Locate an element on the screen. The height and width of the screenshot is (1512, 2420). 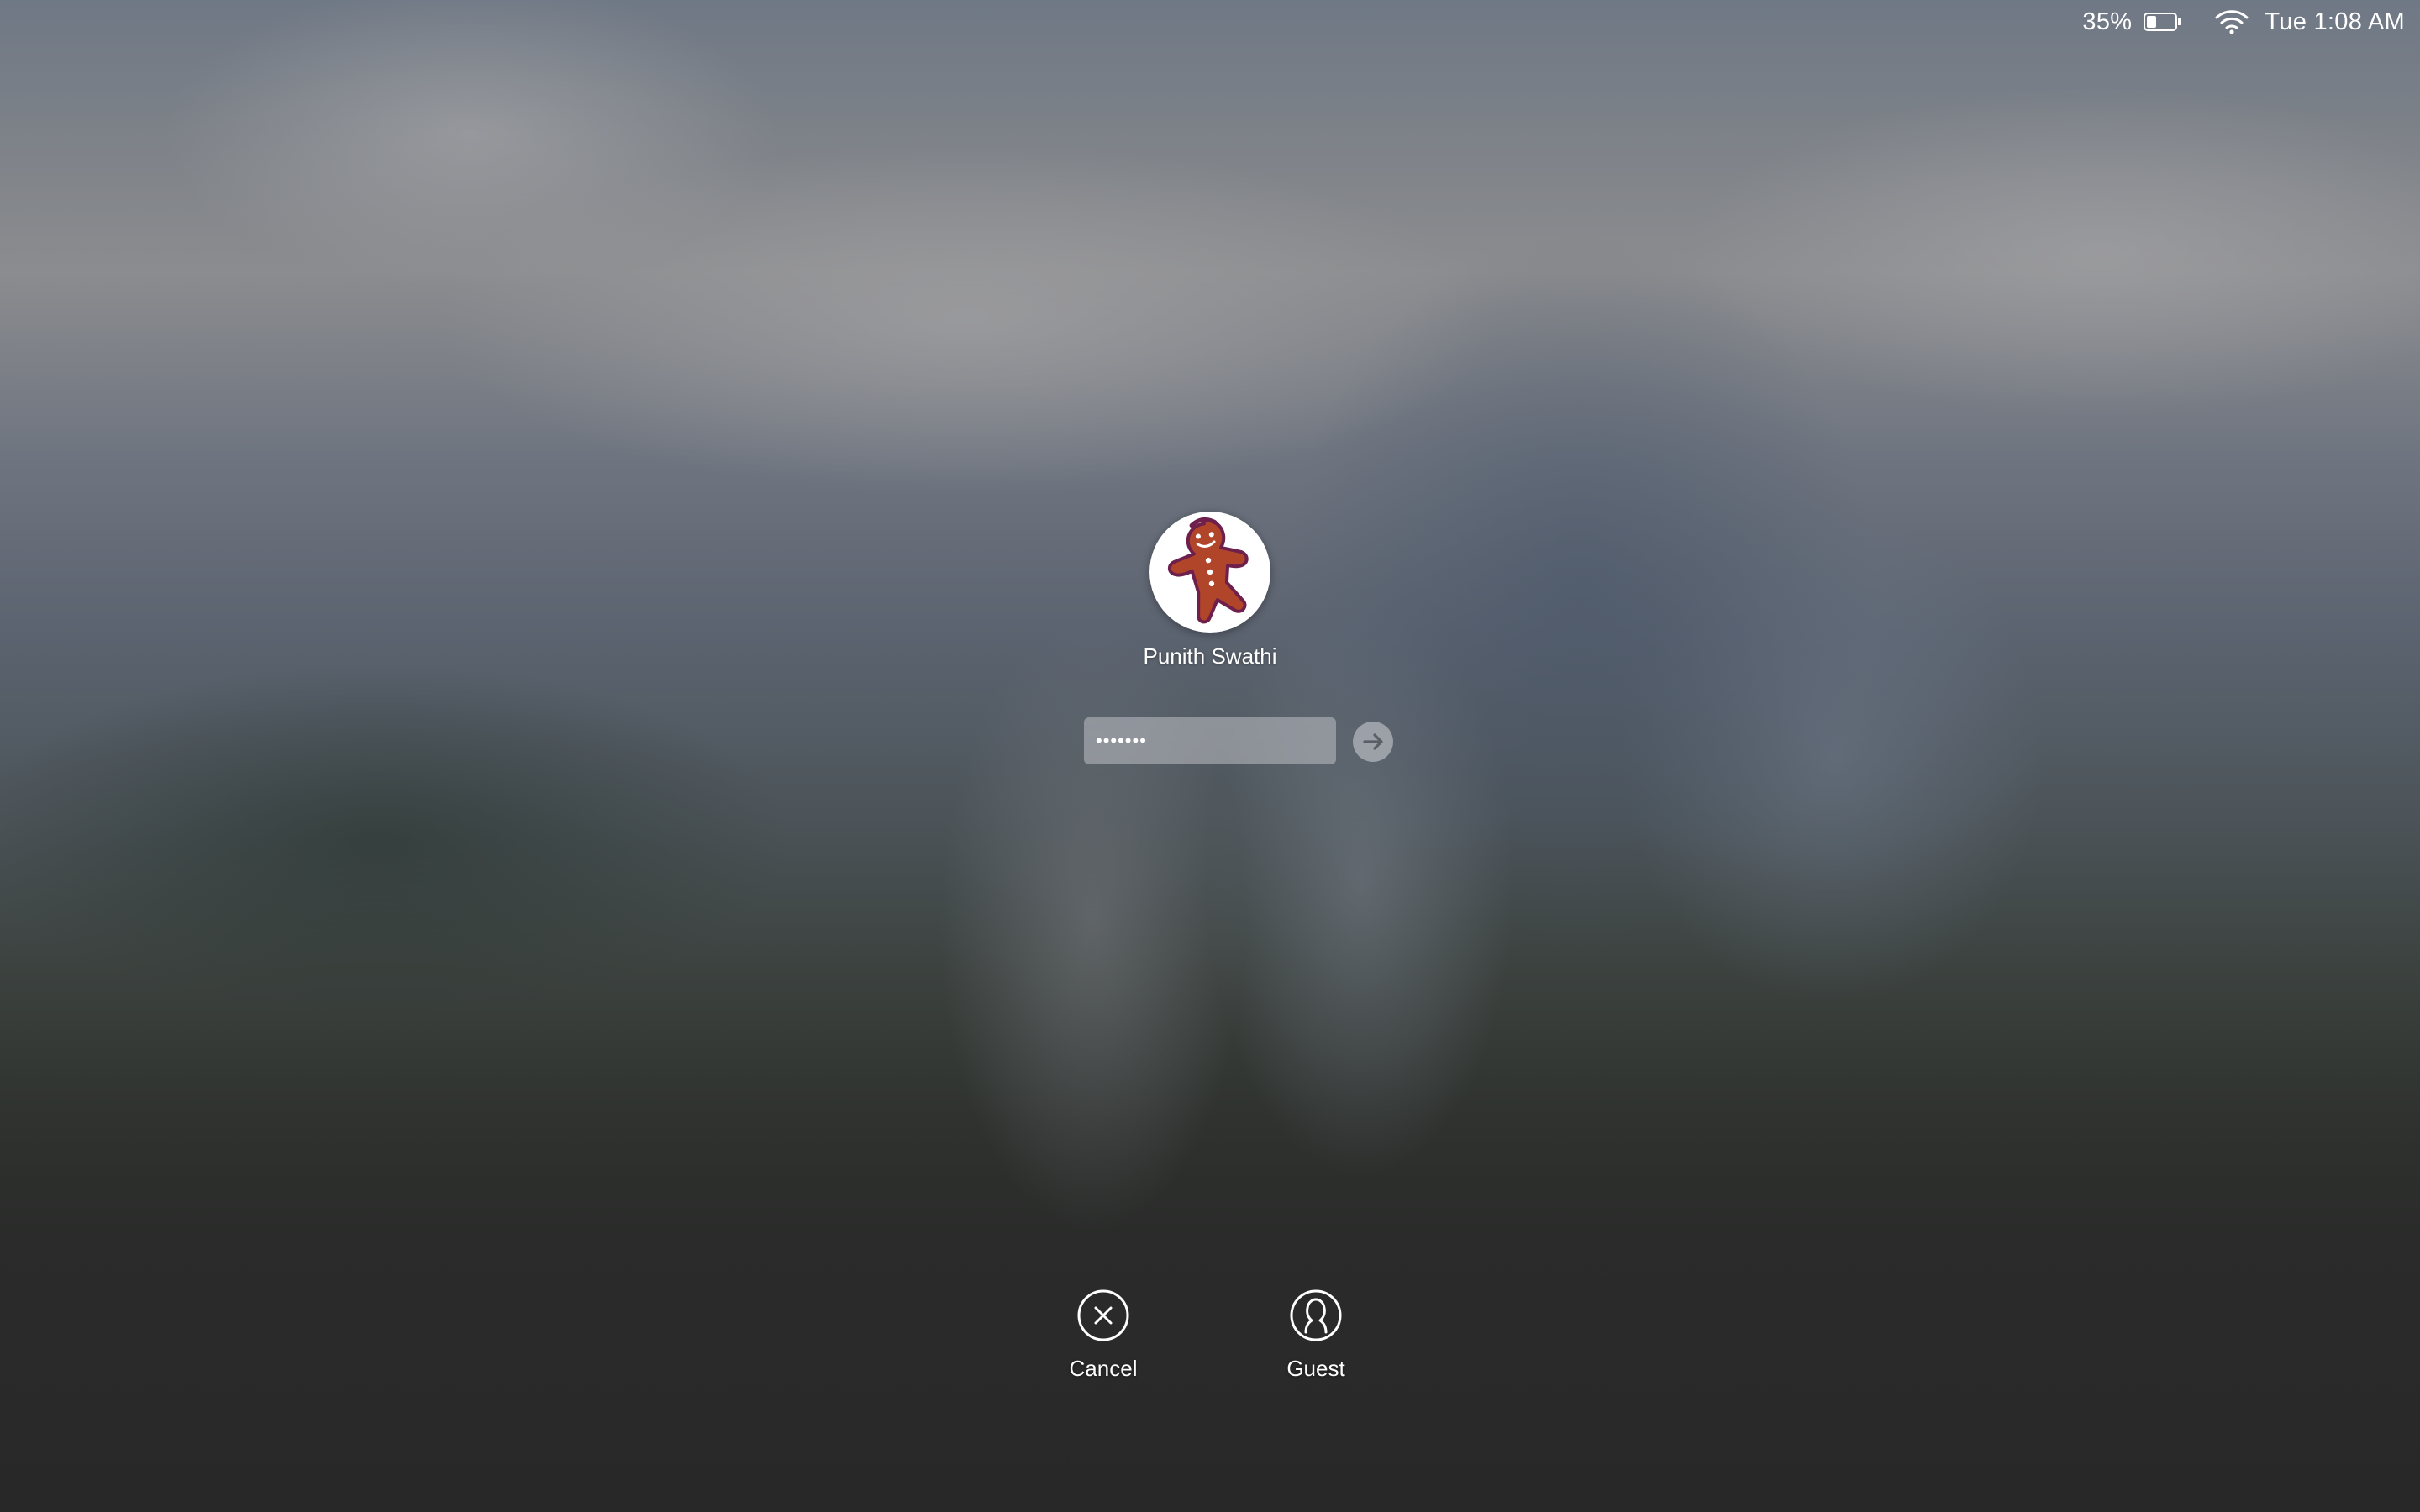
user-avatar is located at coordinates (1210, 572).